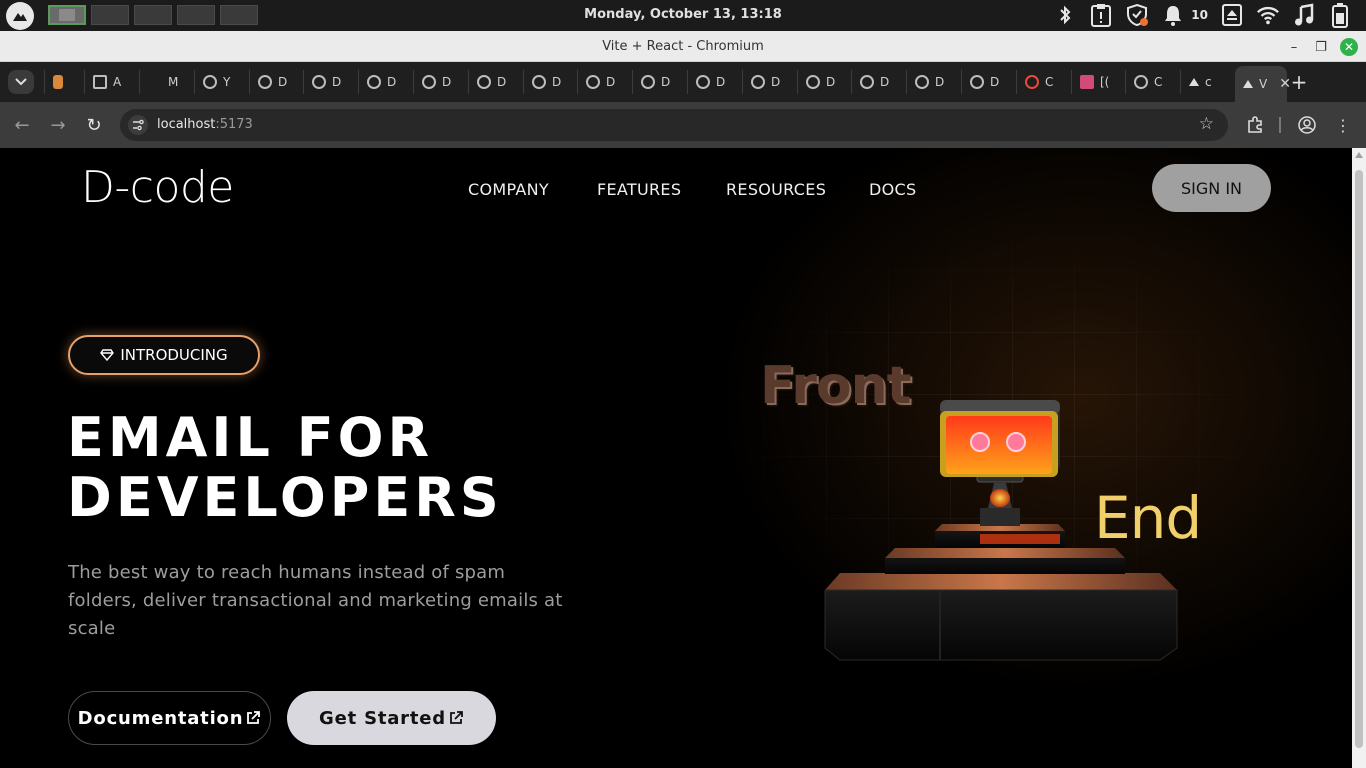 This screenshot has width=1366, height=768. Describe the element at coordinates (1211, 188) in the screenshot. I see `sign-in-button: SIGN IN` at that location.